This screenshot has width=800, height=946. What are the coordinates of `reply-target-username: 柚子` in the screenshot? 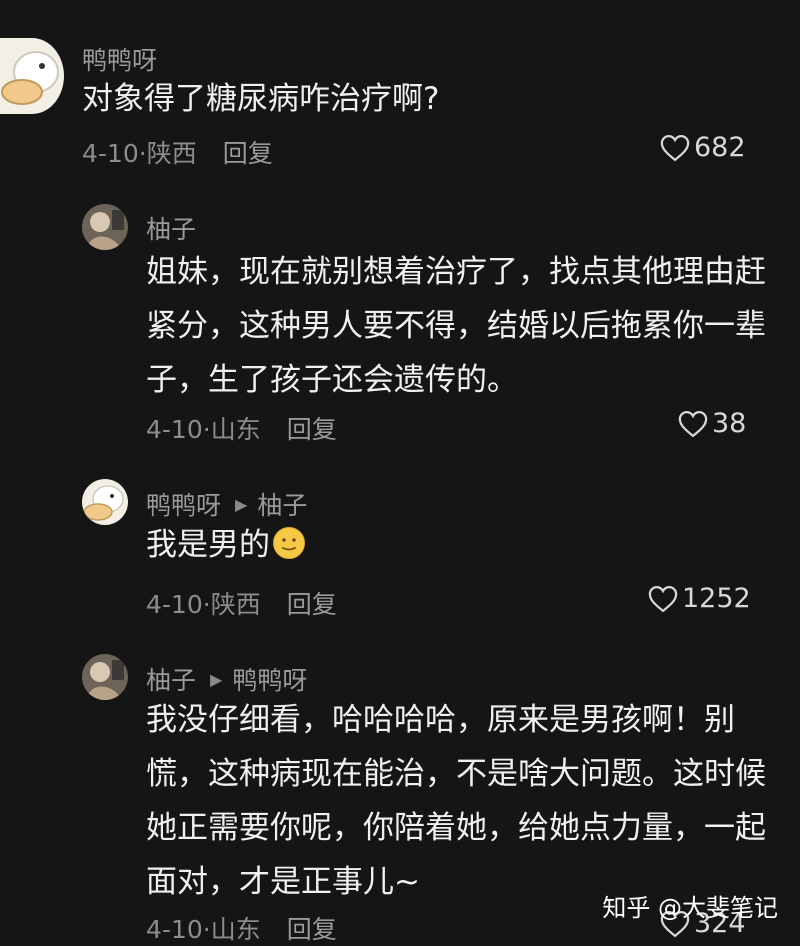 It's located at (282, 504).